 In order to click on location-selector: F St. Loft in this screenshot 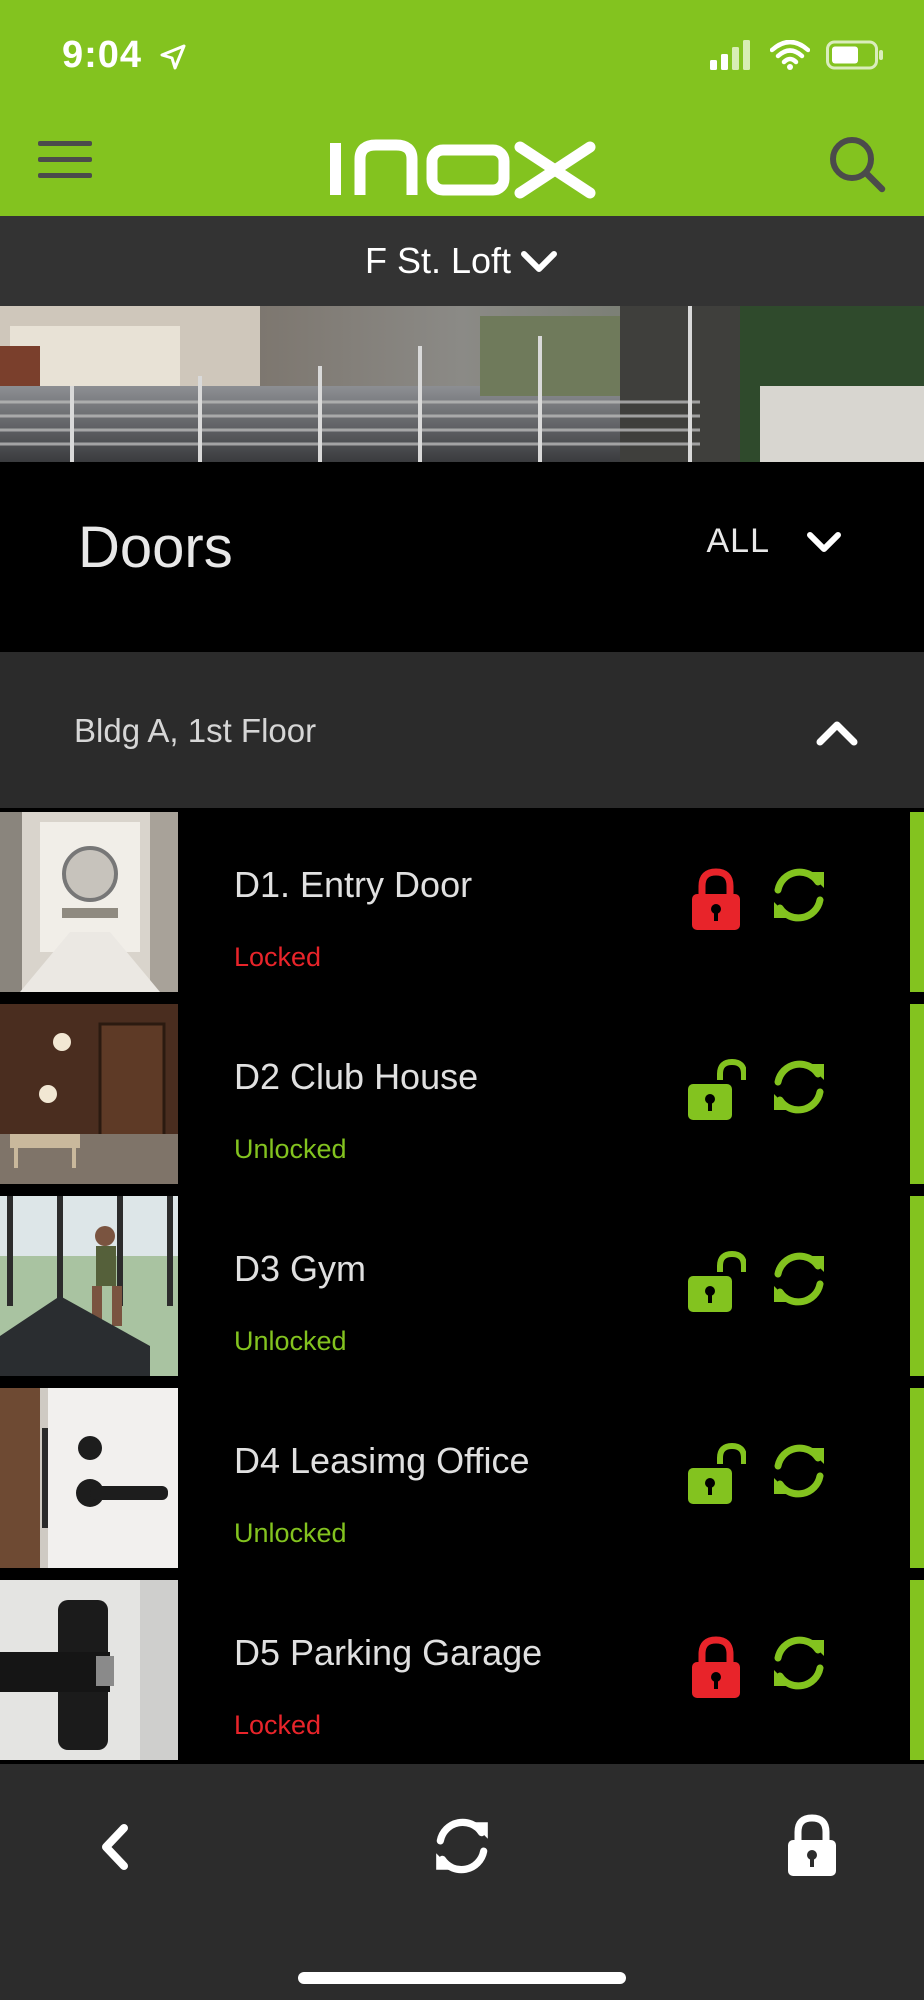, I will do `click(462, 261)`.